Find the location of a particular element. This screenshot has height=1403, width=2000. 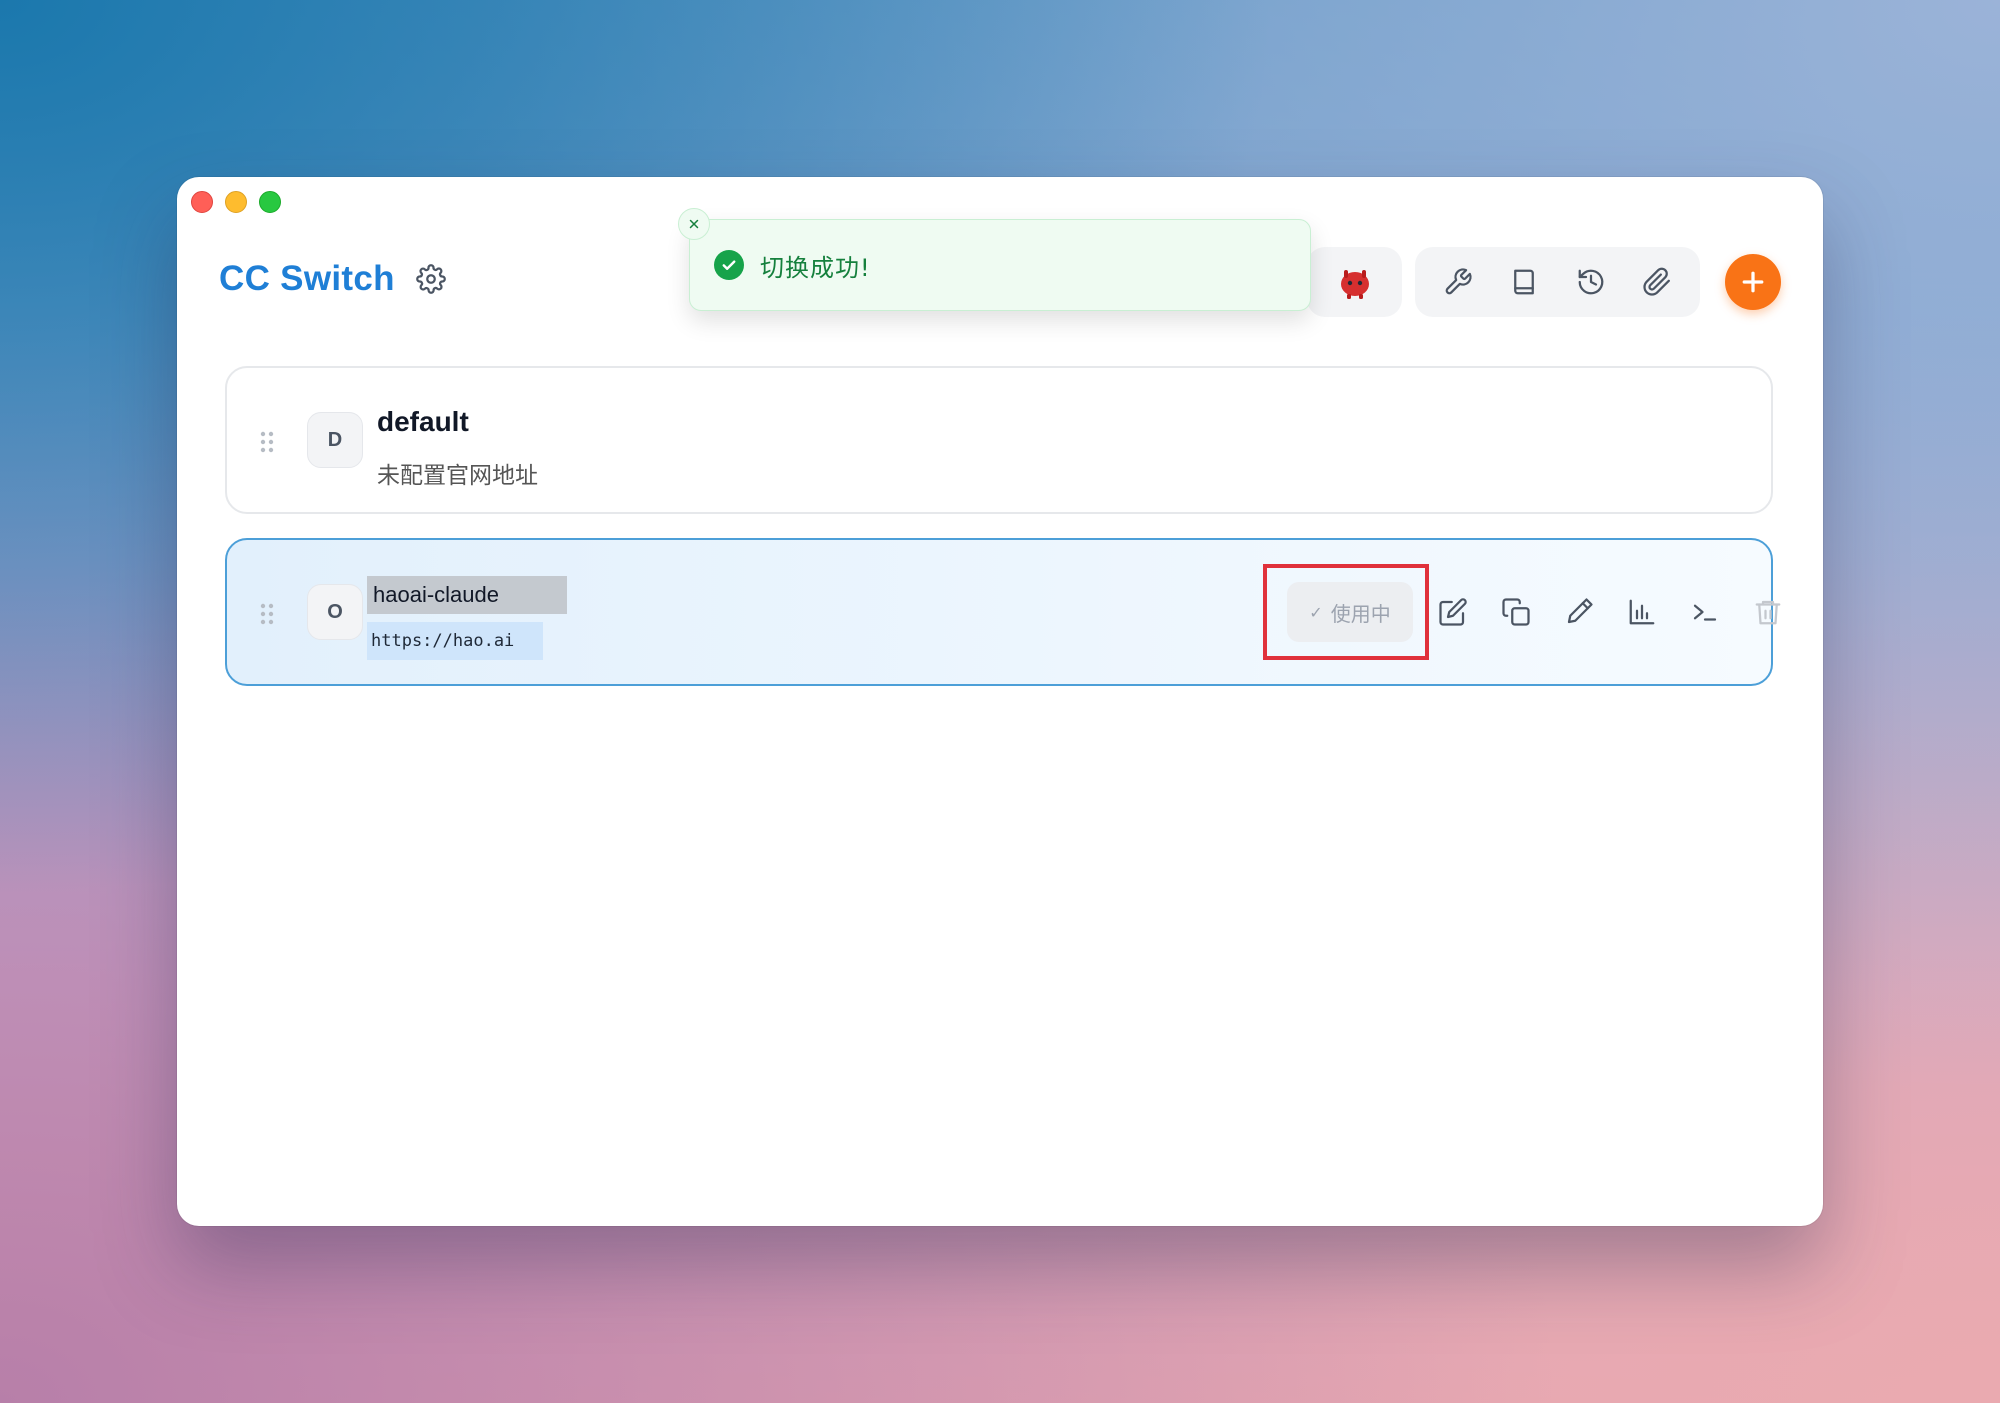

usage-stats-button is located at coordinates (1642, 612).